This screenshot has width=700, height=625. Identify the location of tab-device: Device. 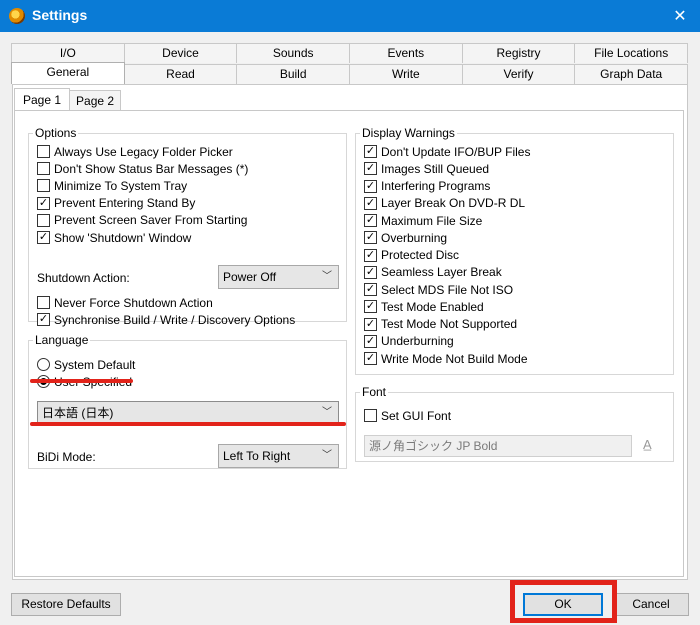
(180, 53).